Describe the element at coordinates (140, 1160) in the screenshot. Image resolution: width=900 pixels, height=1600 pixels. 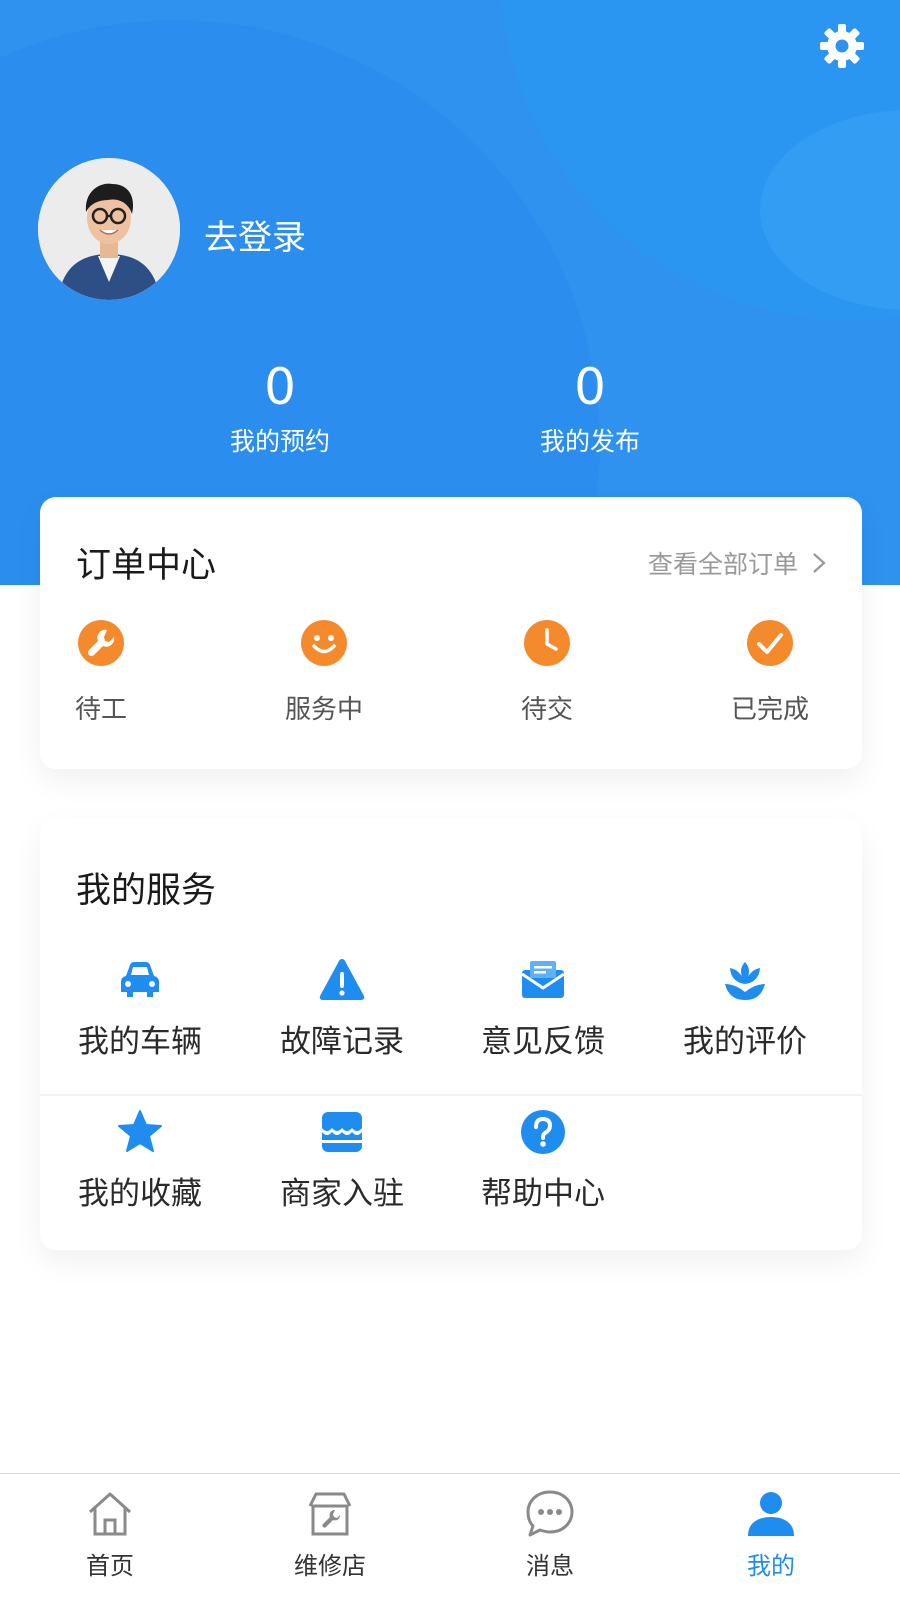
I see `service-my-favorites: 我的收藏` at that location.